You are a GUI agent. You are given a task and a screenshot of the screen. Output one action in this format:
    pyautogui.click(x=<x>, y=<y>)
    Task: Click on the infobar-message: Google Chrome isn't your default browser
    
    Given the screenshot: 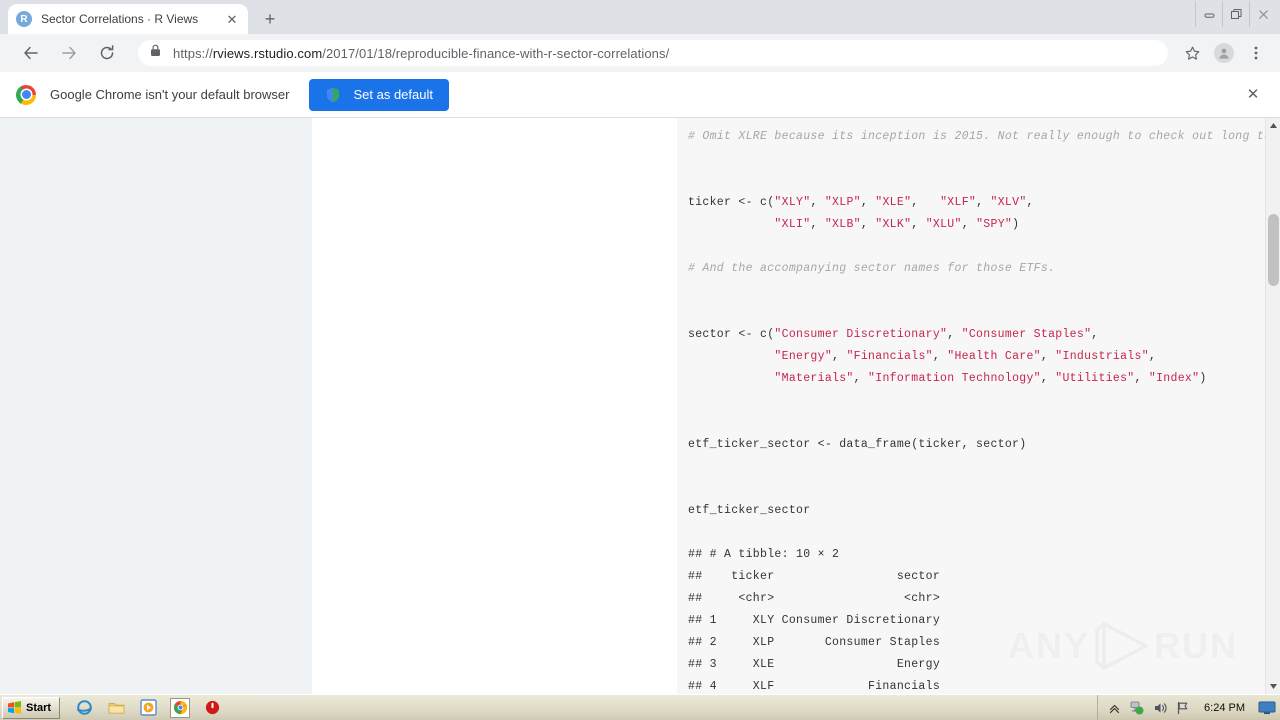 What is the action you would take?
    pyautogui.click(x=170, y=94)
    